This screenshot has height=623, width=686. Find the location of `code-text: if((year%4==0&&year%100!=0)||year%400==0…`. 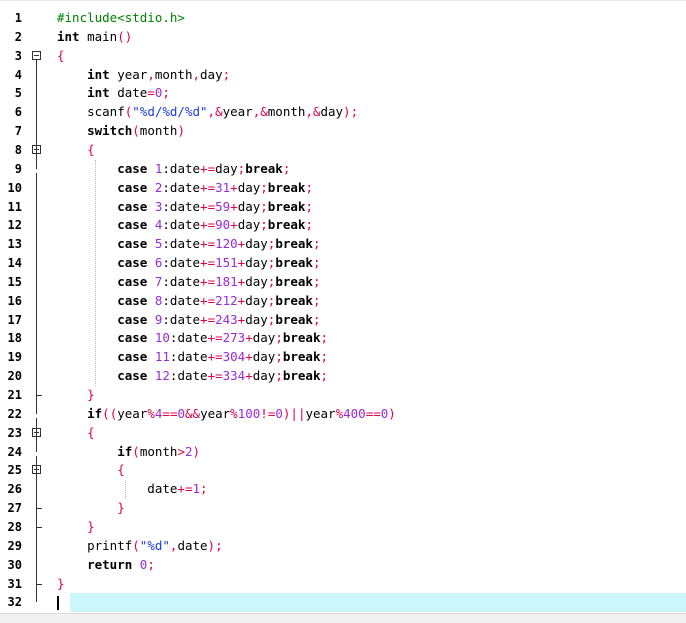

code-text: if((year%4==0&&year%100!=0)||year%400==0… is located at coordinates (226, 414).